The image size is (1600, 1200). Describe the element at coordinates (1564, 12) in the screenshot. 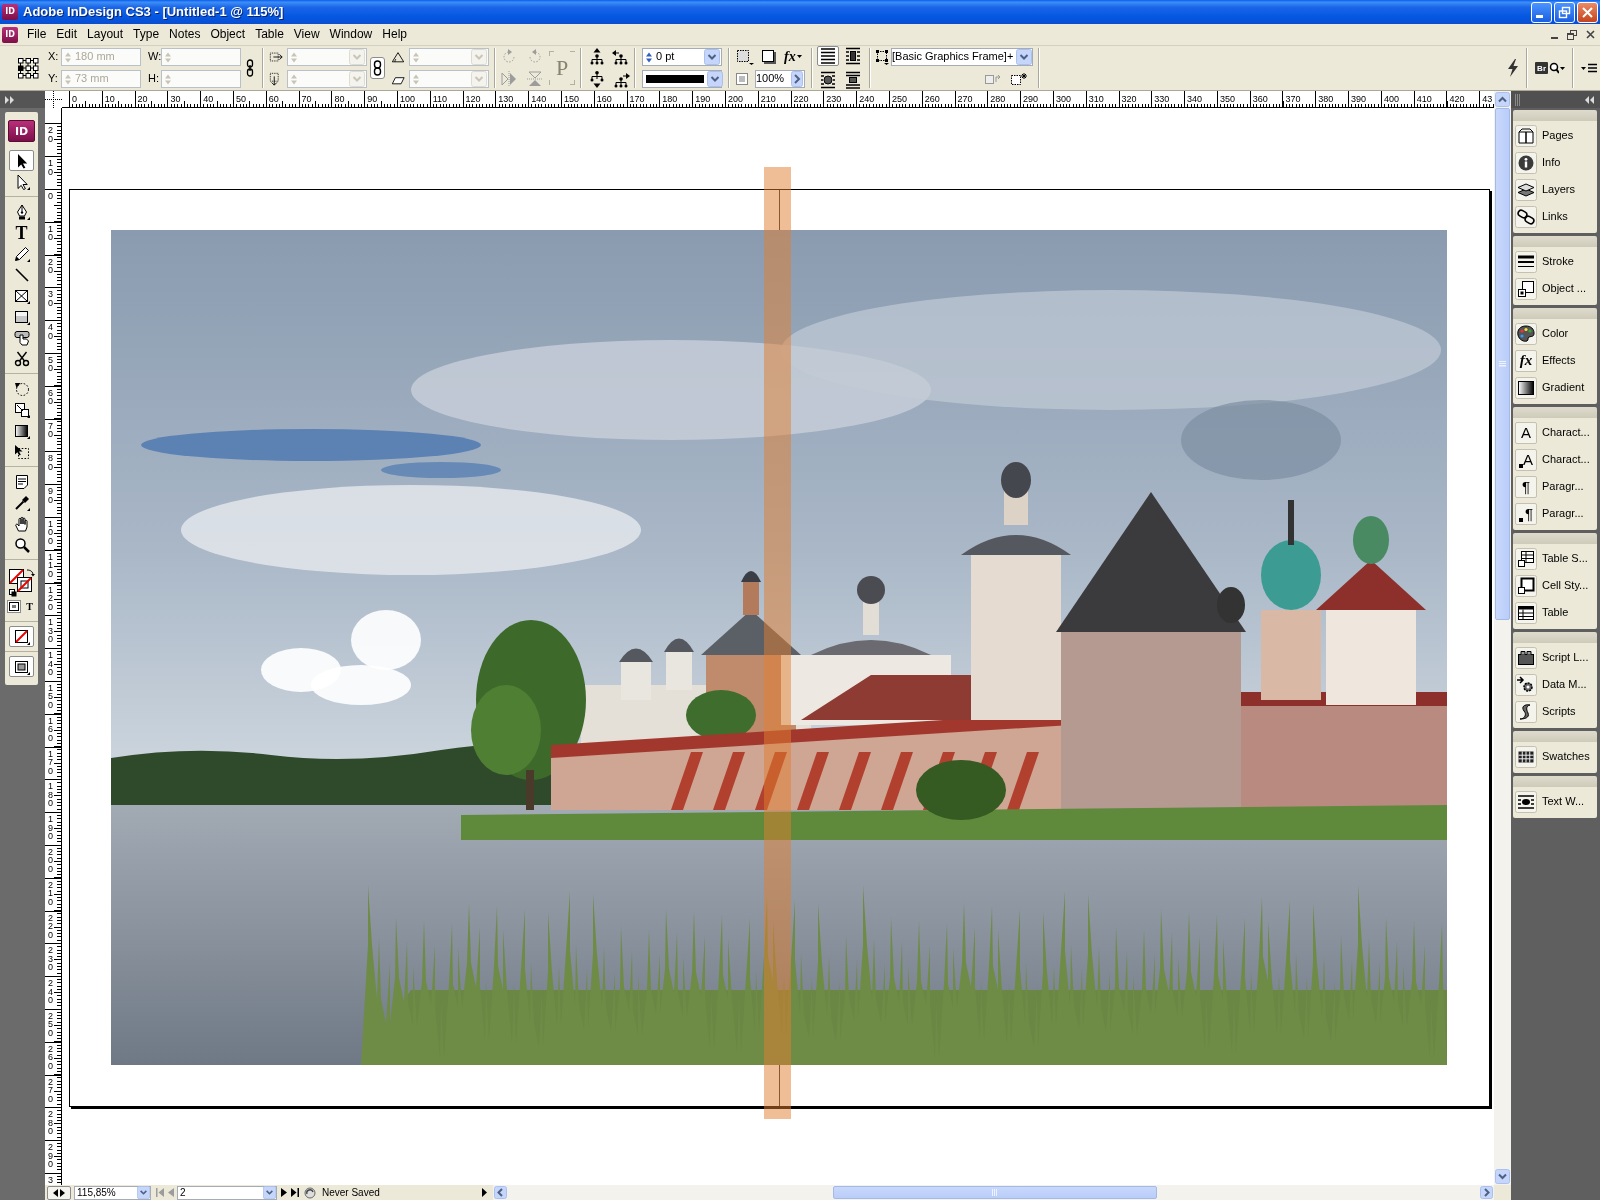

I see `restore-button` at that location.